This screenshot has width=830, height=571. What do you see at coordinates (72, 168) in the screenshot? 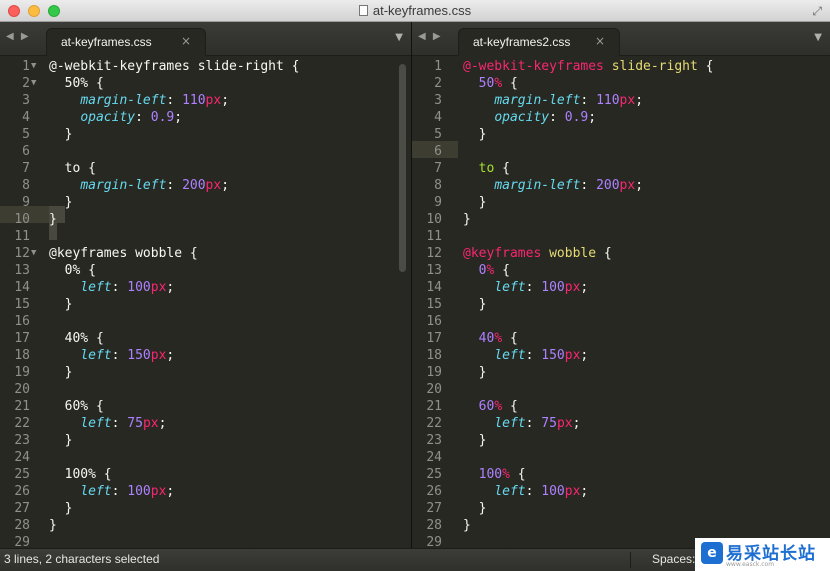
I see `code-token: to` at bounding box center [72, 168].